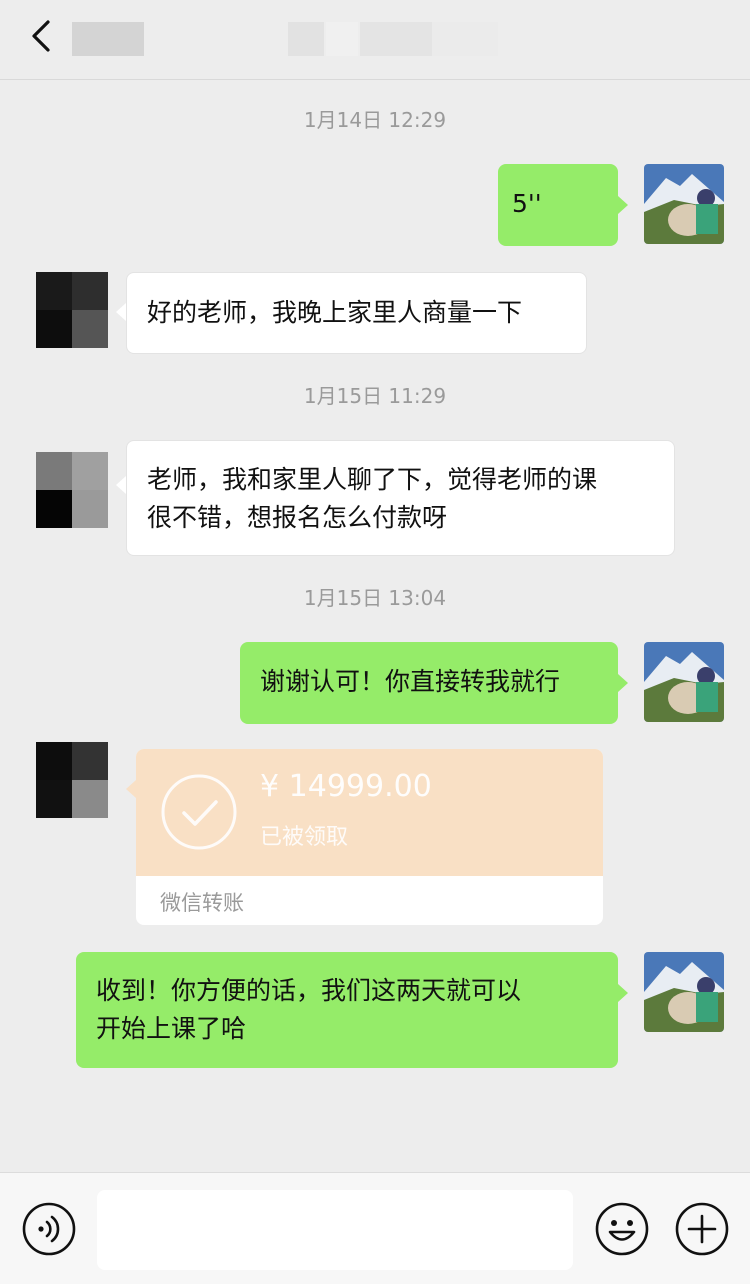 The height and width of the screenshot is (1284, 750). I want to click on input-bar, so click(375, 1228).